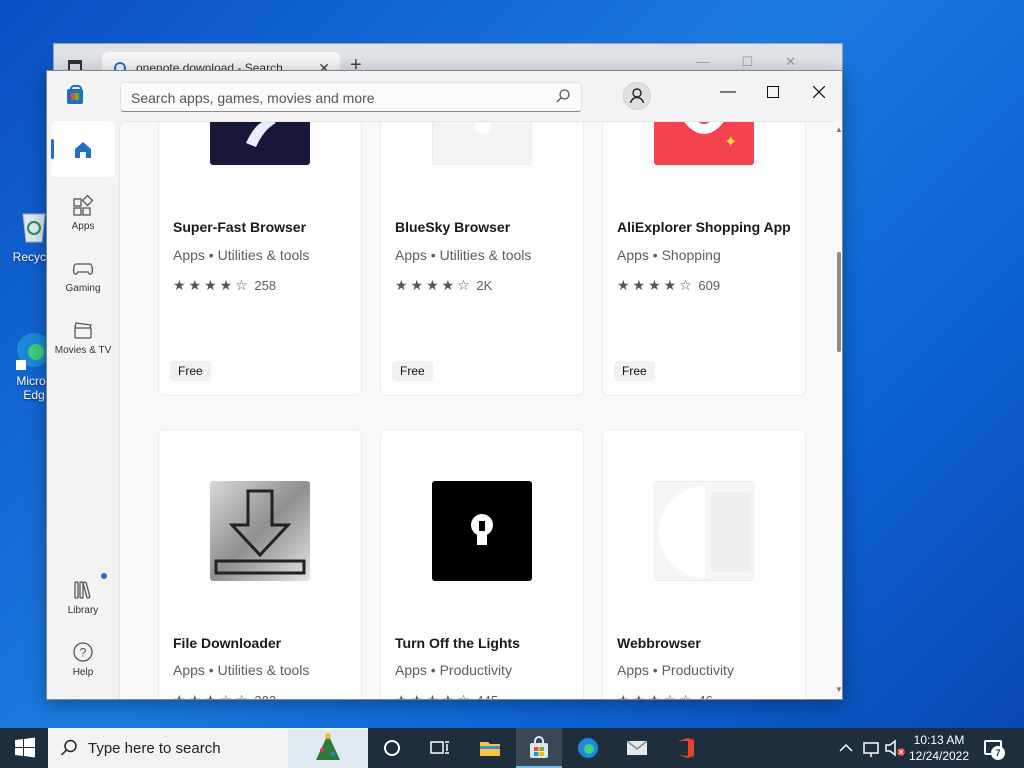 This screenshot has height=768, width=1024. Describe the element at coordinates (260, 143) in the screenshot. I see `super-fast-browser-logo` at that location.